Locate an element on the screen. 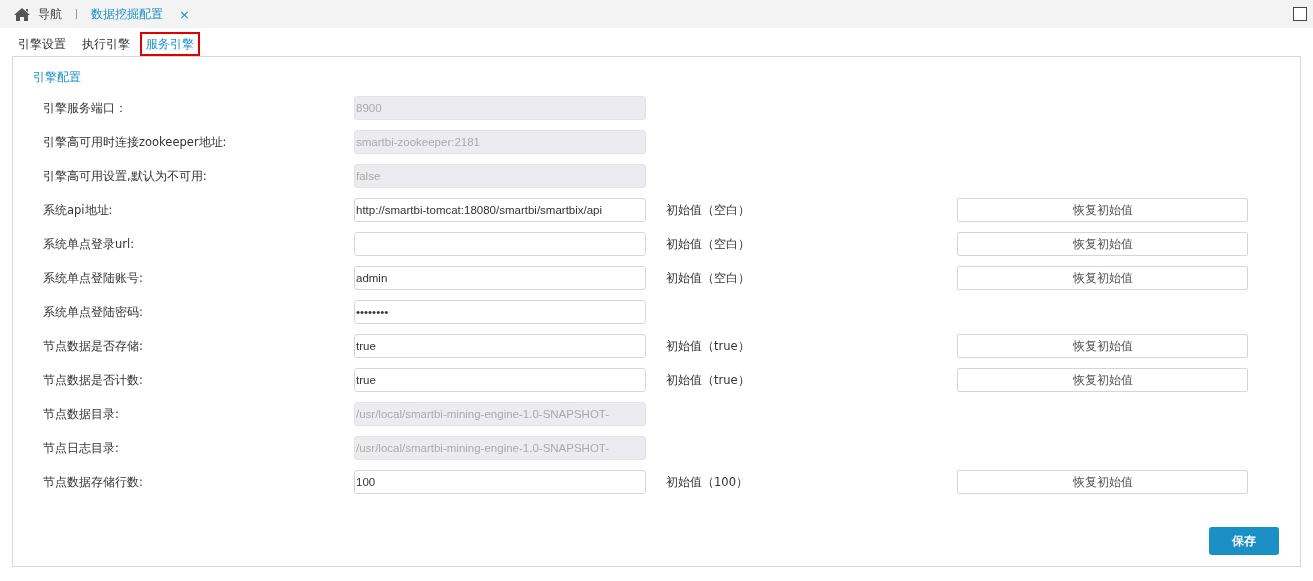 The width and height of the screenshot is (1313, 581). field-label: 节点数据存储行数: is located at coordinates (93, 482).